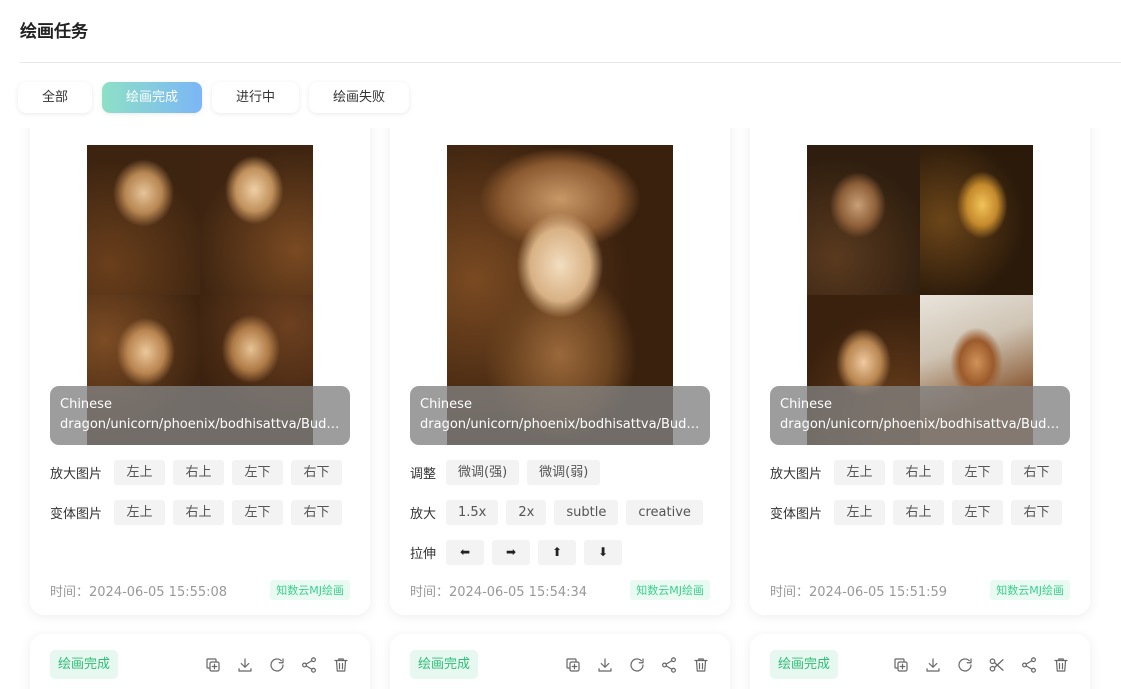  I want to click on tab-all: 全部, so click(55, 97).